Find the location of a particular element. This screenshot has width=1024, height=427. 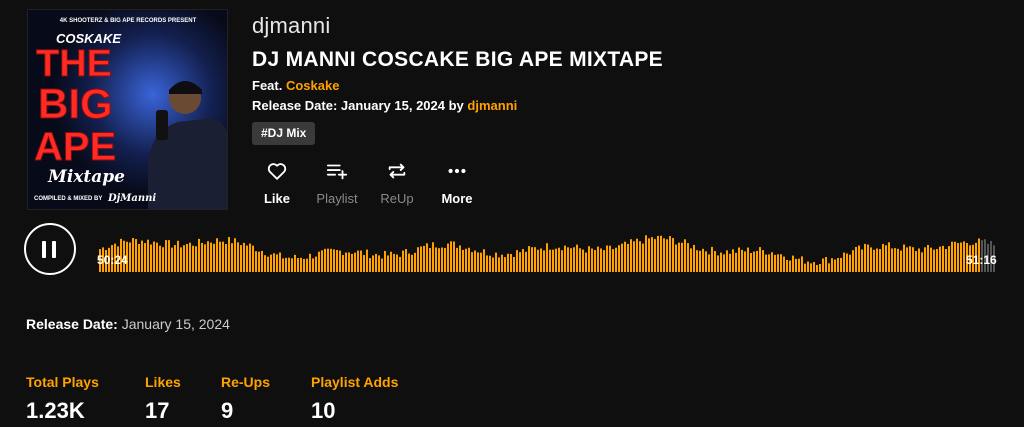

stat-value: 10 is located at coordinates (323, 410).